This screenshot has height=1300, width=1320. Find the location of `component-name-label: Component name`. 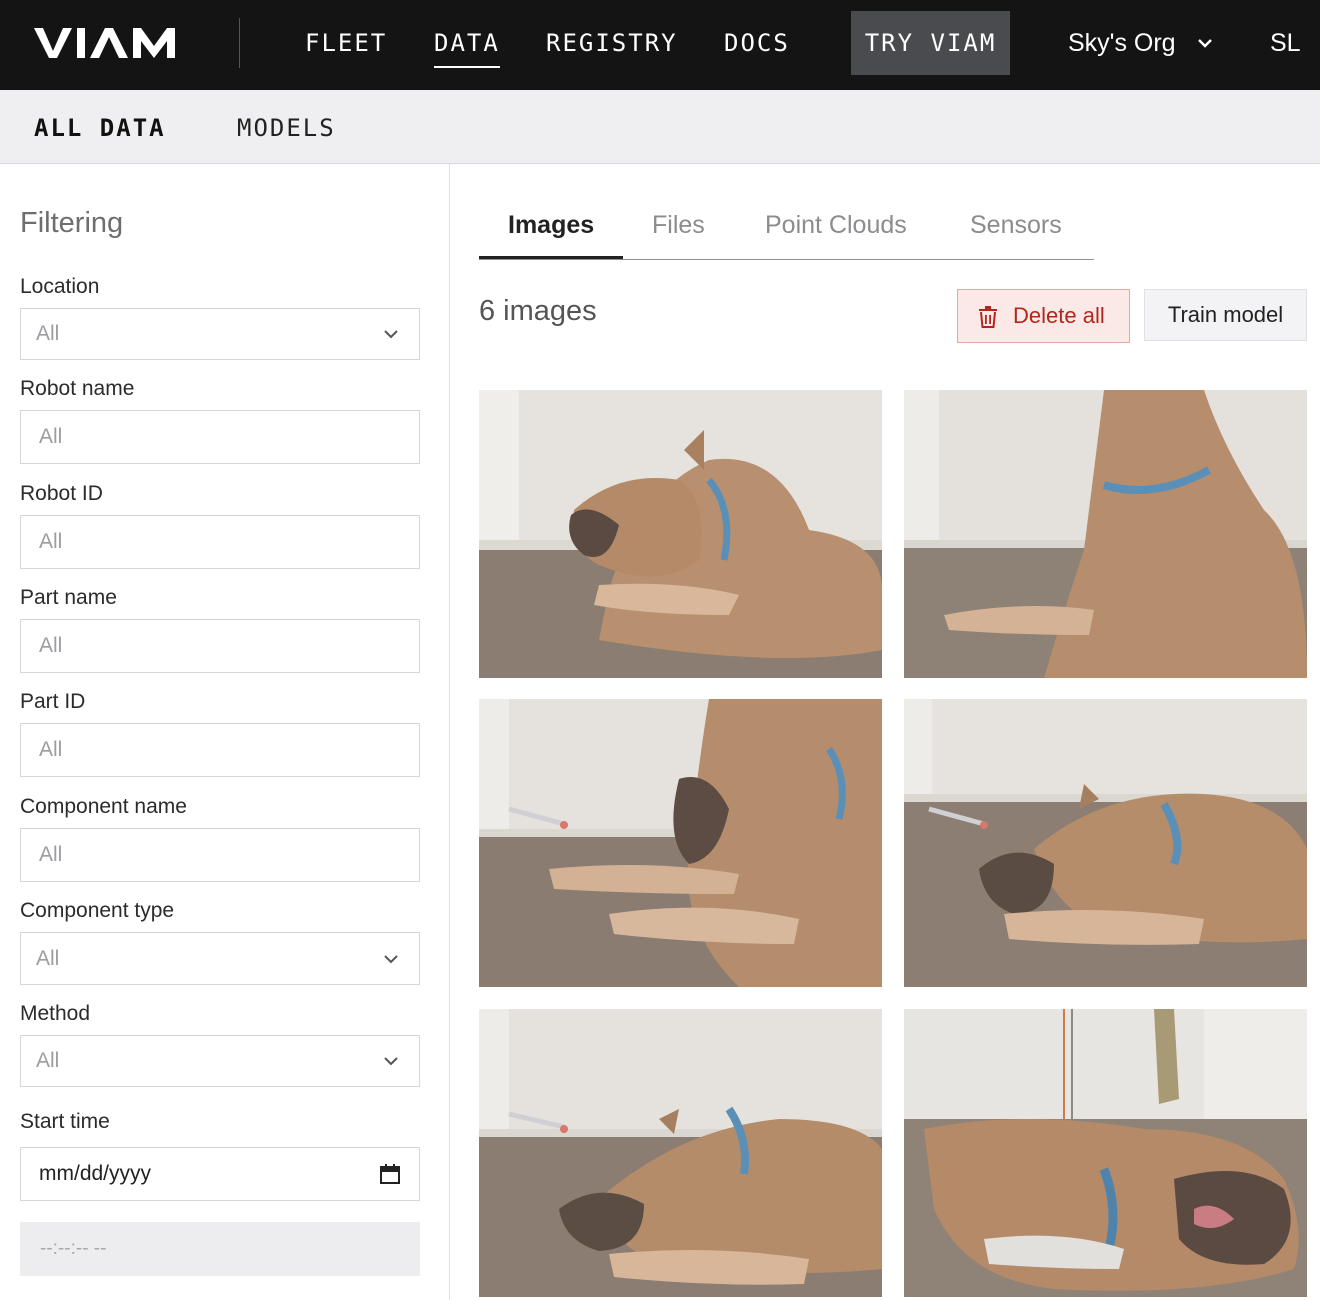

component-name-label: Component name is located at coordinates (103, 806).